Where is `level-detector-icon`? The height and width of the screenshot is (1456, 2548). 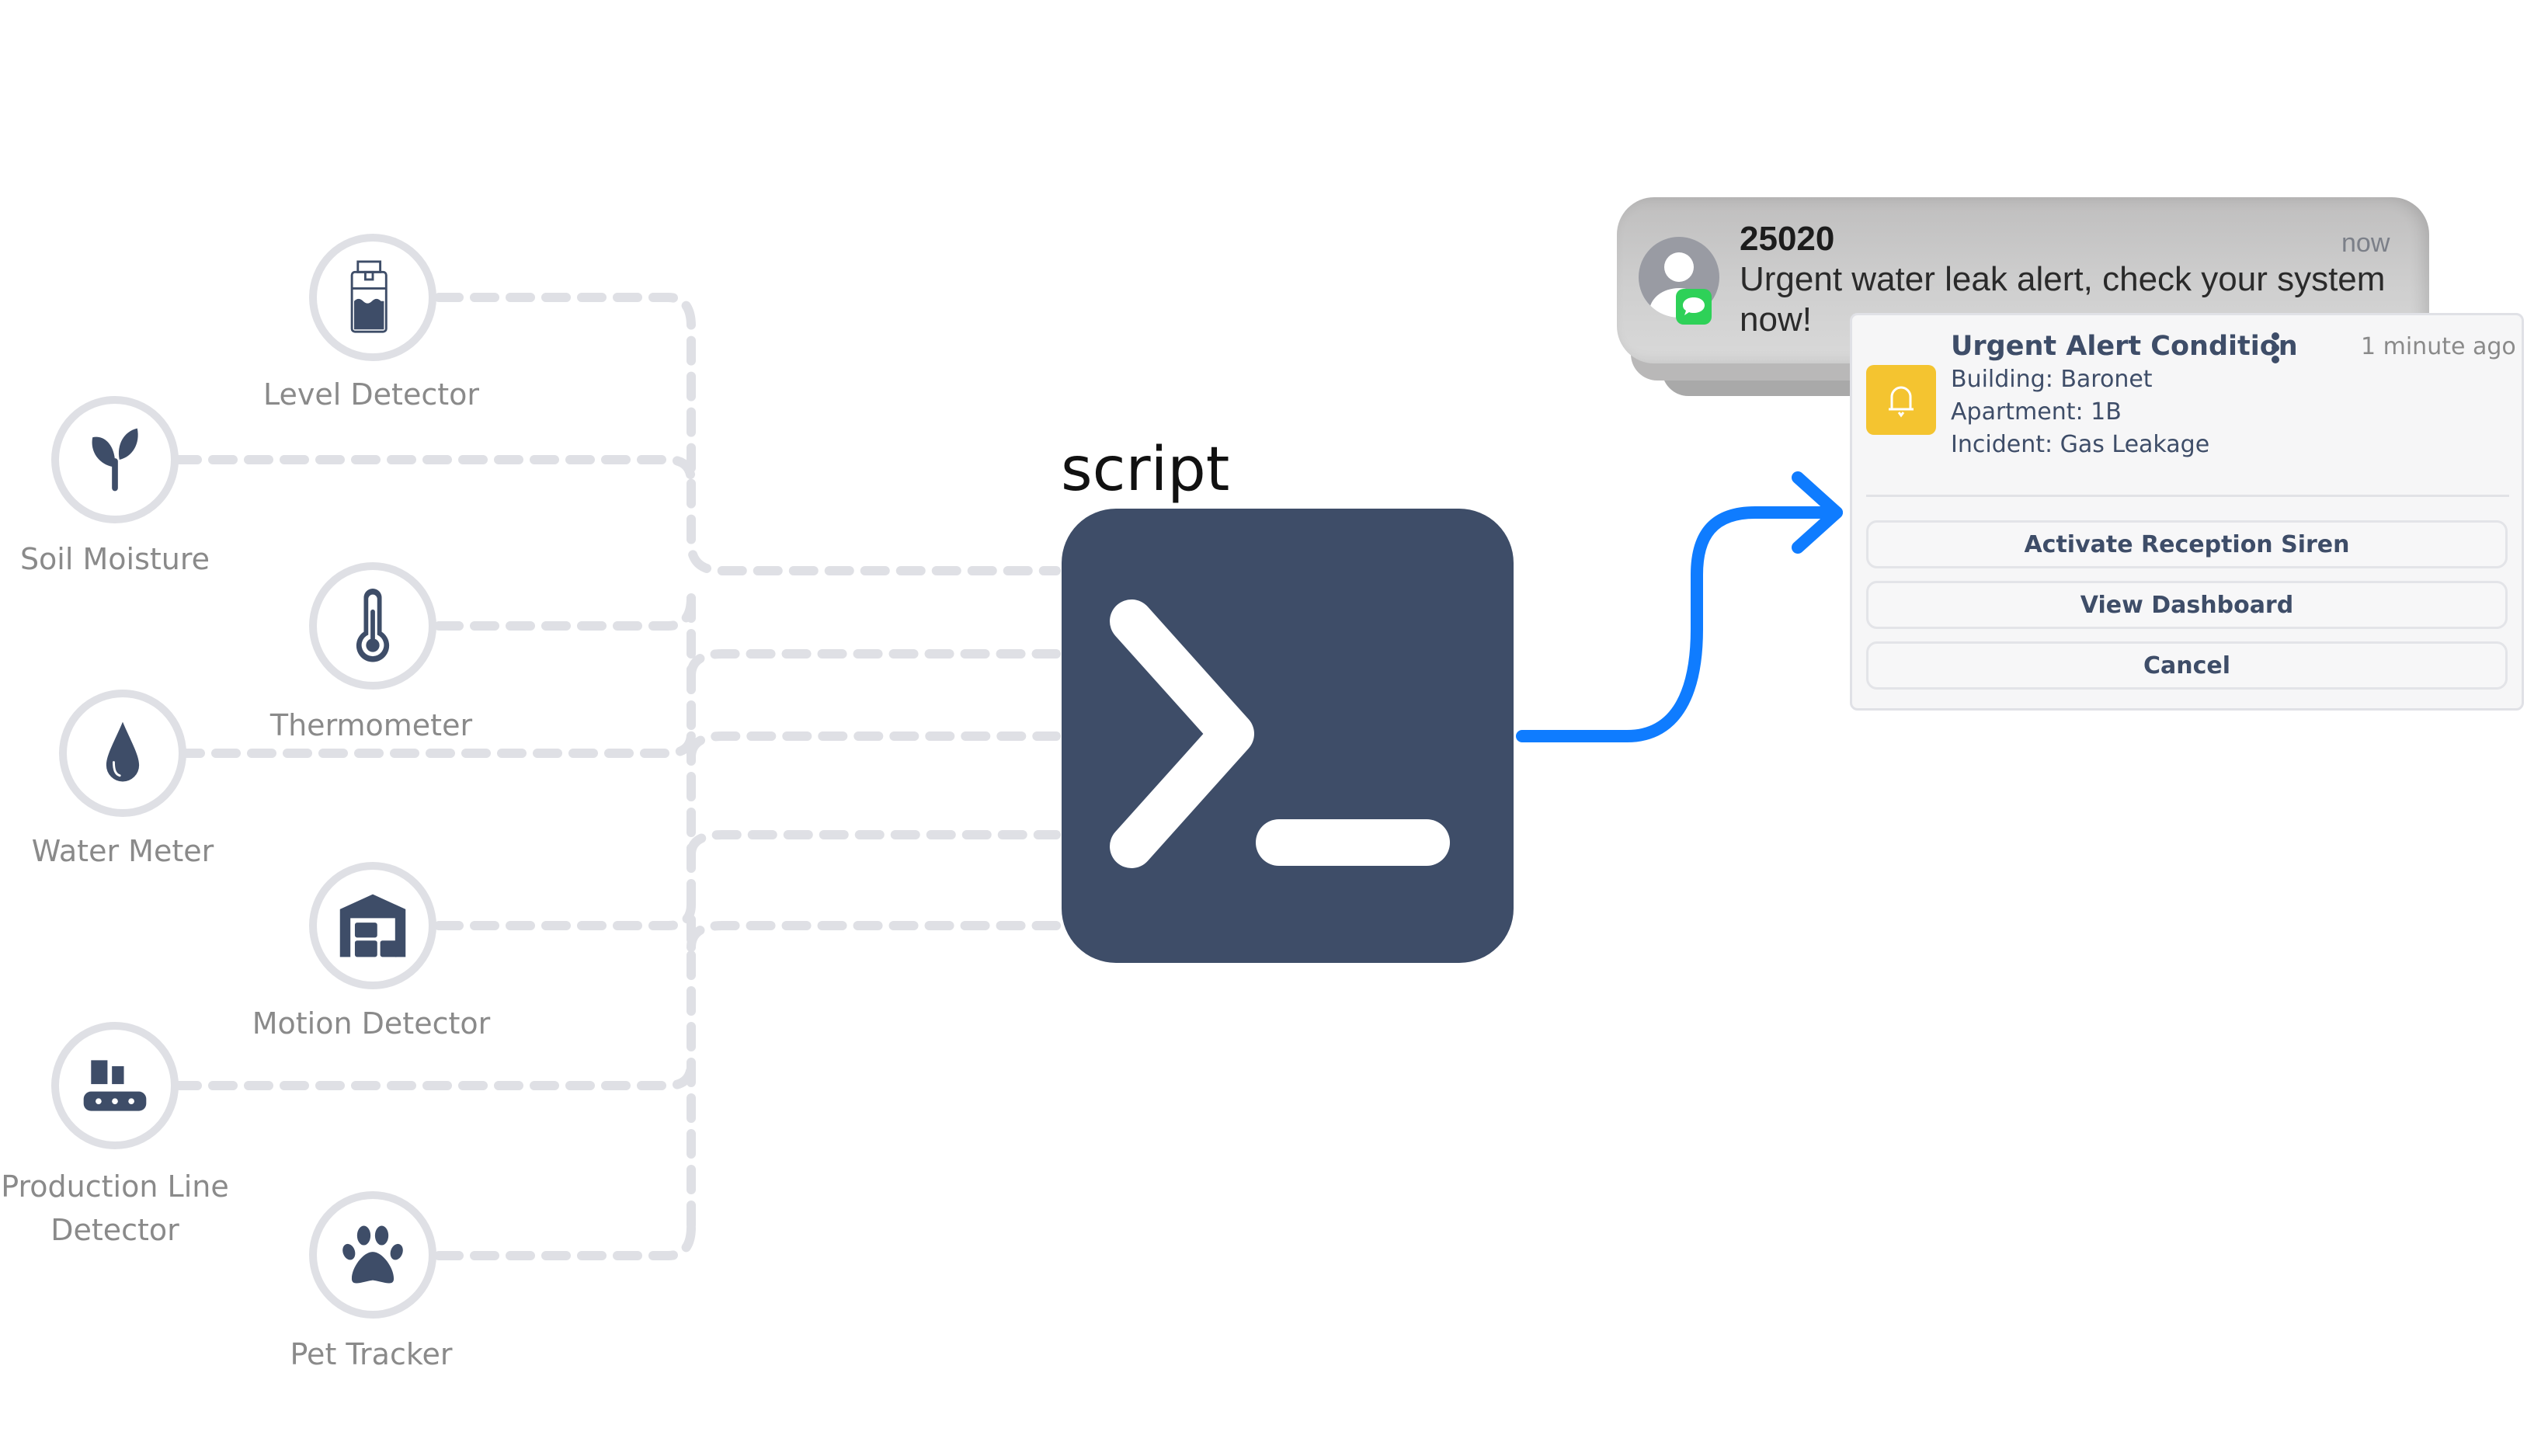 level-detector-icon is located at coordinates (369, 296).